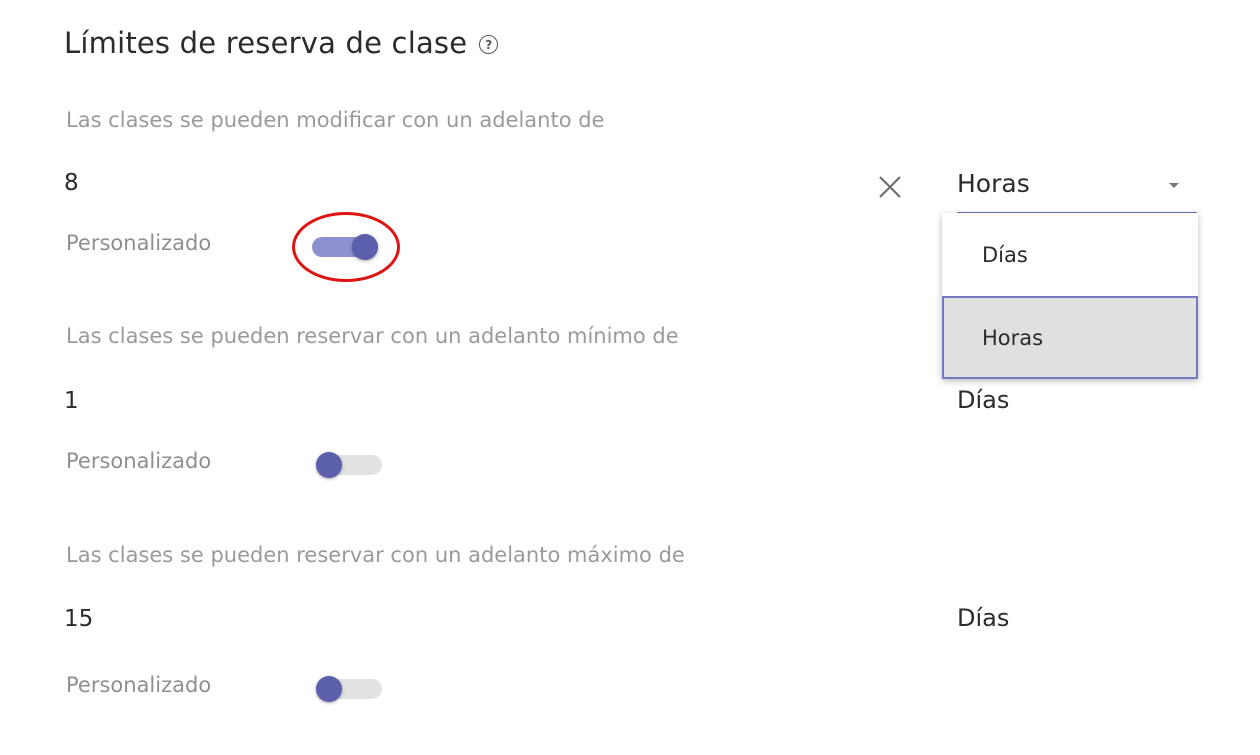  Describe the element at coordinates (71, 401) in the screenshot. I see `min-advance-value-input: 1` at that location.